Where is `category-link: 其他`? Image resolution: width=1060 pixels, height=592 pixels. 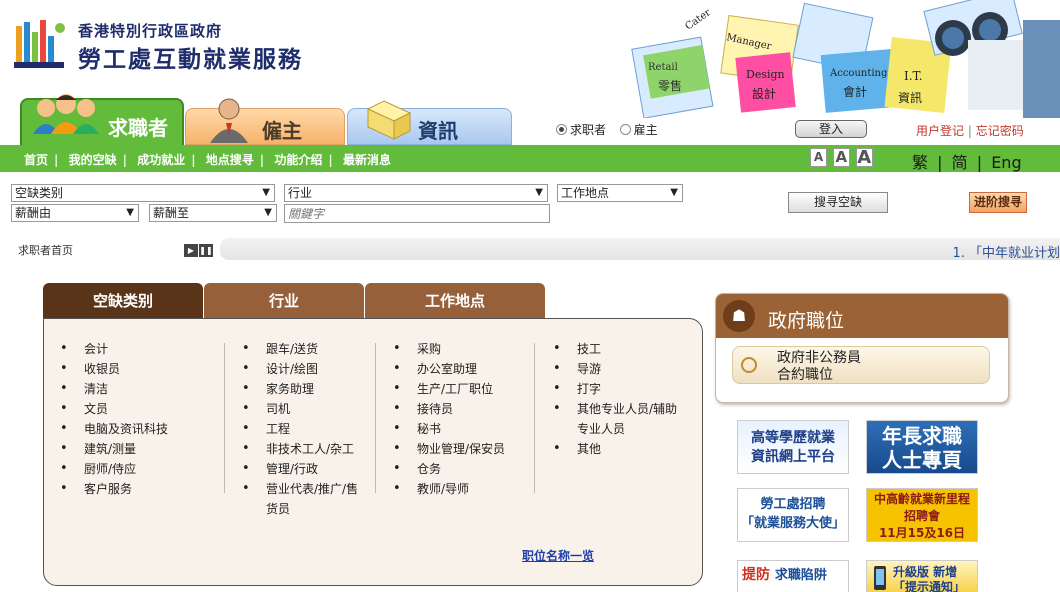
category-link: 其他 is located at coordinates (615, 449).